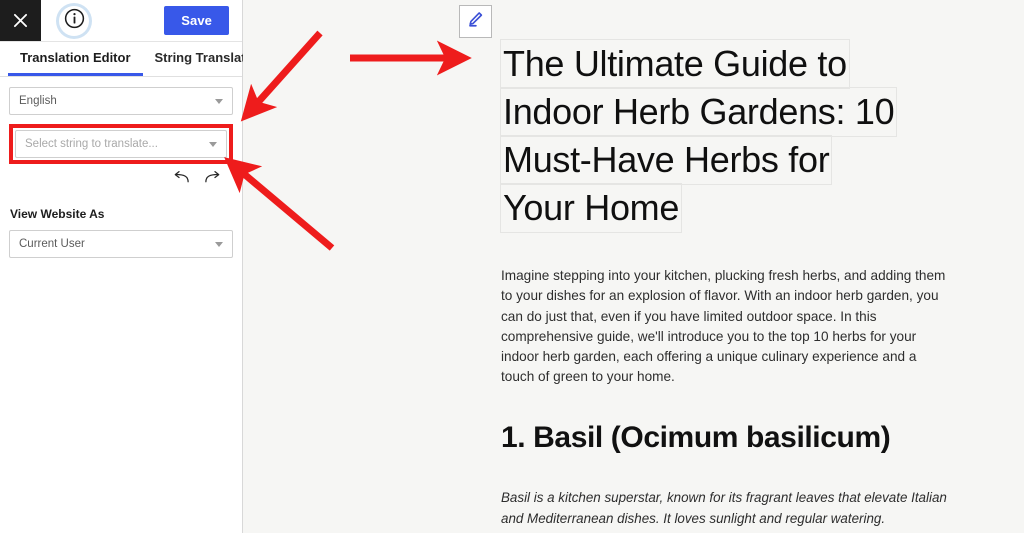 The height and width of the screenshot is (533, 1024). I want to click on edit-title-button, so click(475, 21).